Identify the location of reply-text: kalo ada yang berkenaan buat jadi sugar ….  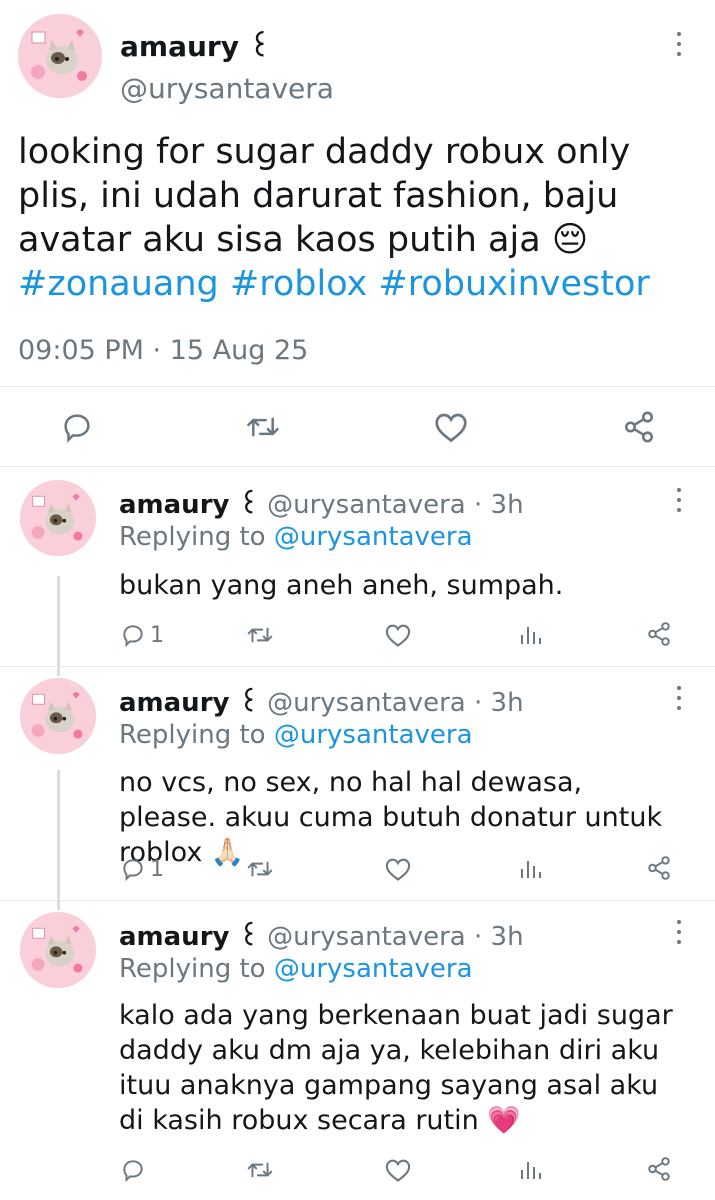
(396, 1068).